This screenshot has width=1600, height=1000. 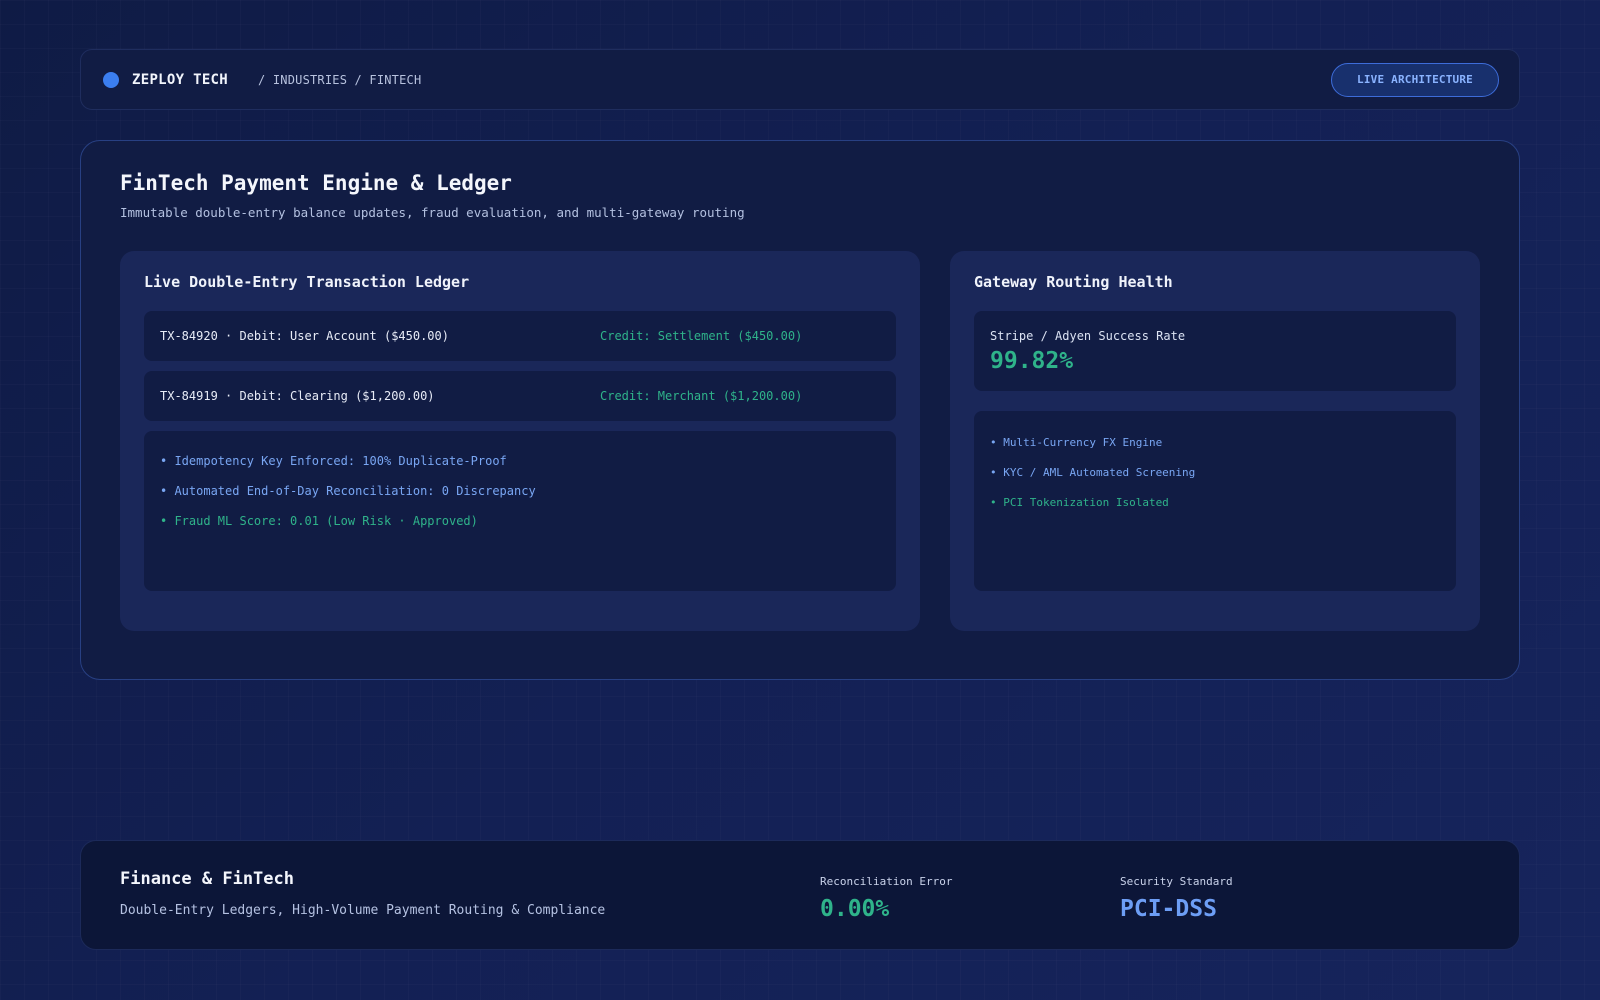 I want to click on ledger-row-debit: TX-84920 · Debit: User Account ($450.00), so click(x=304, y=336).